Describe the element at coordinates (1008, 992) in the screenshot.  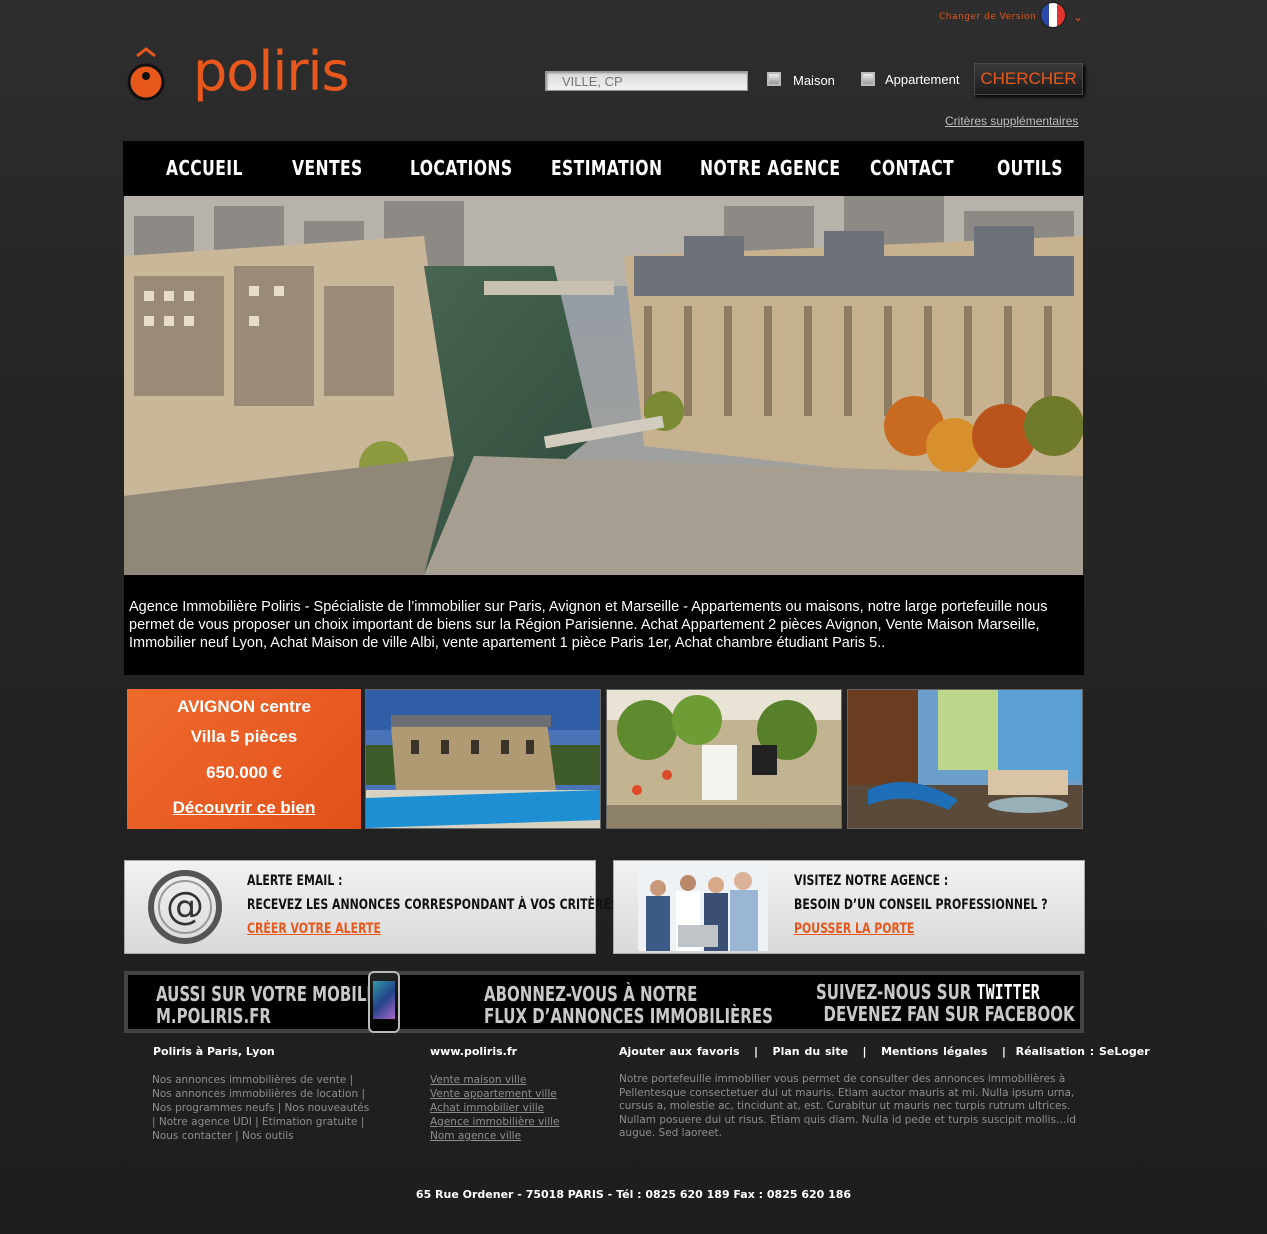
I see `twitter-link: TWITTER` at that location.